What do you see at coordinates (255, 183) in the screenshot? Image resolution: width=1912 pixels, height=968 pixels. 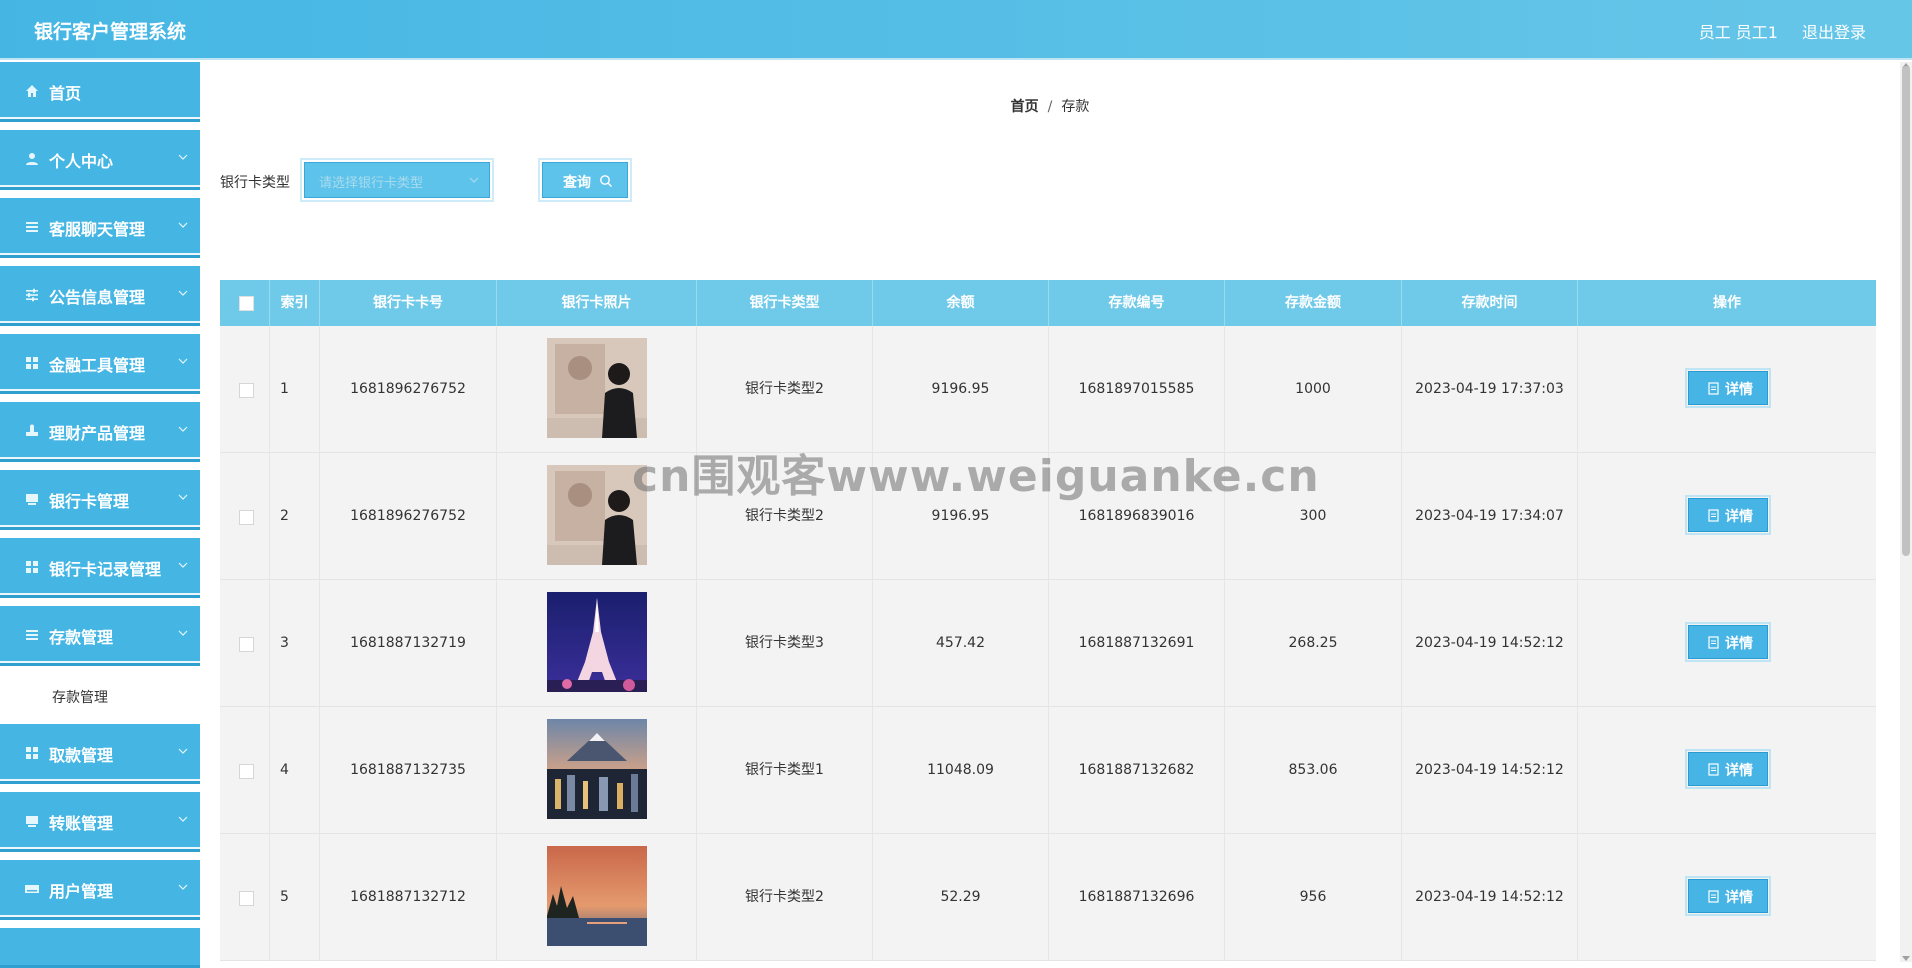 I see `card-type-label: 银行卡类型` at bounding box center [255, 183].